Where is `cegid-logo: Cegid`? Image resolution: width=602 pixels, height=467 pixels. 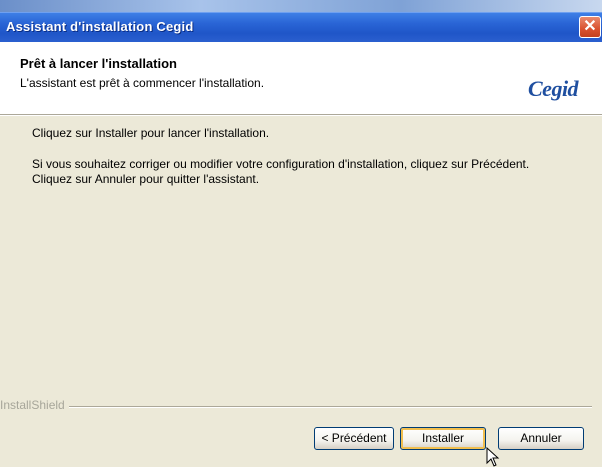 cegid-logo: Cegid is located at coordinates (559, 91).